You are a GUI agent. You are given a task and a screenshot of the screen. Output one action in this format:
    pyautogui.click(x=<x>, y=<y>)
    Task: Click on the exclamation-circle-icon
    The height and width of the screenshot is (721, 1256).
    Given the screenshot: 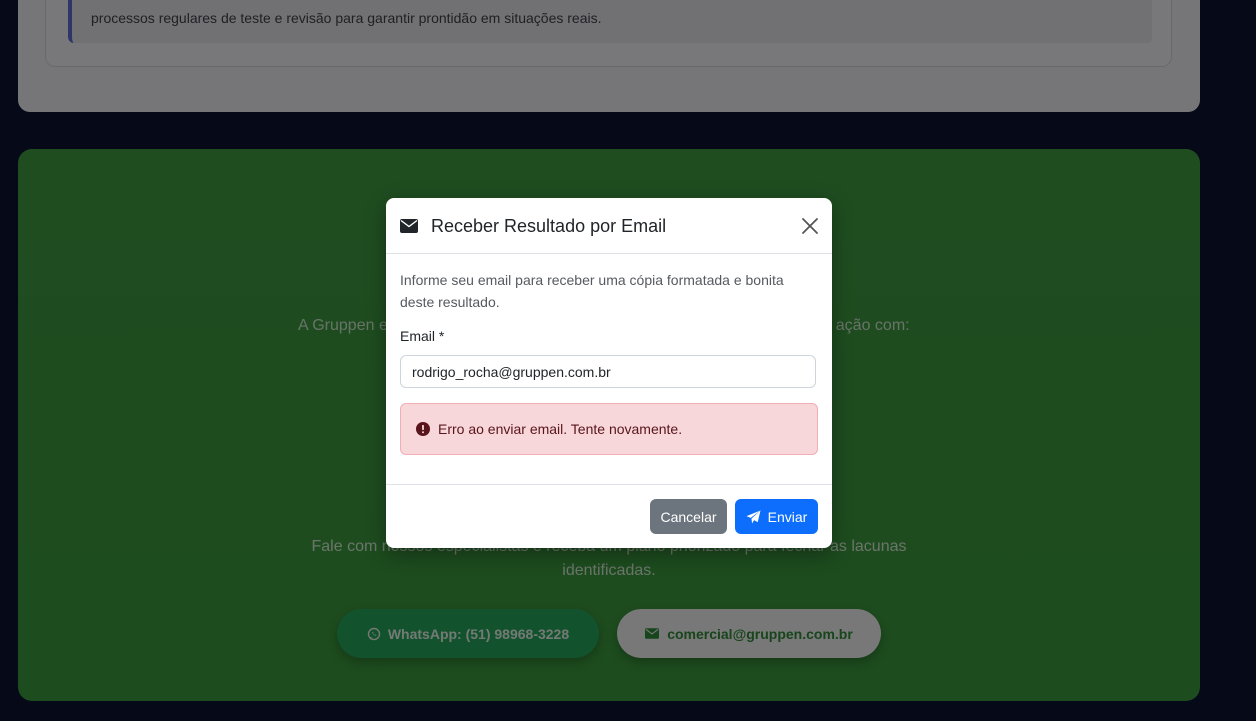 What is the action you would take?
    pyautogui.click(x=423, y=429)
    